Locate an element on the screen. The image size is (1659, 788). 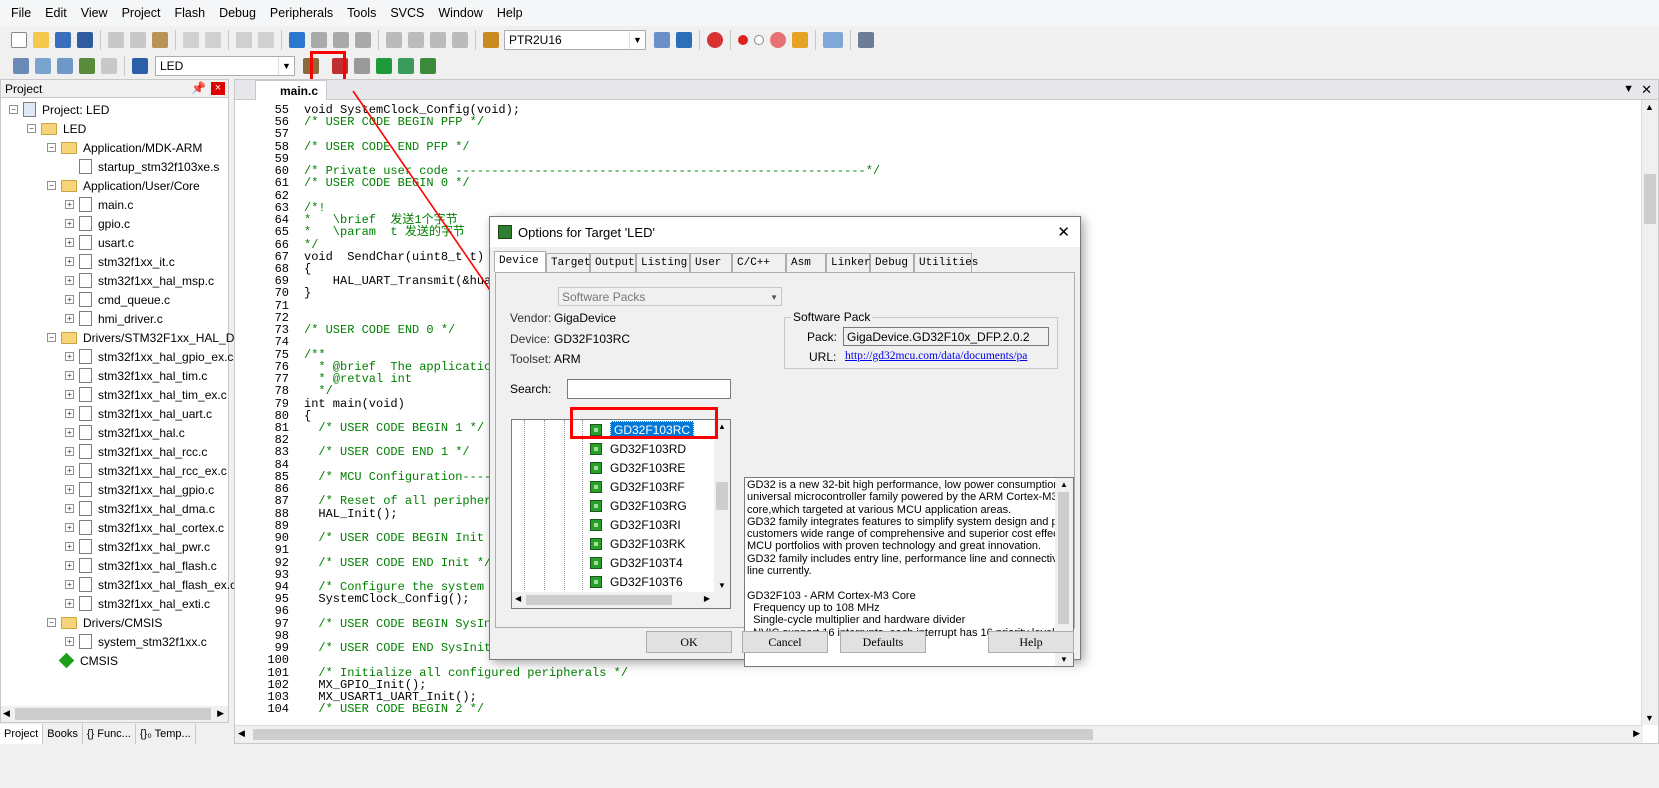
find-icon is located at coordinates (662, 40).